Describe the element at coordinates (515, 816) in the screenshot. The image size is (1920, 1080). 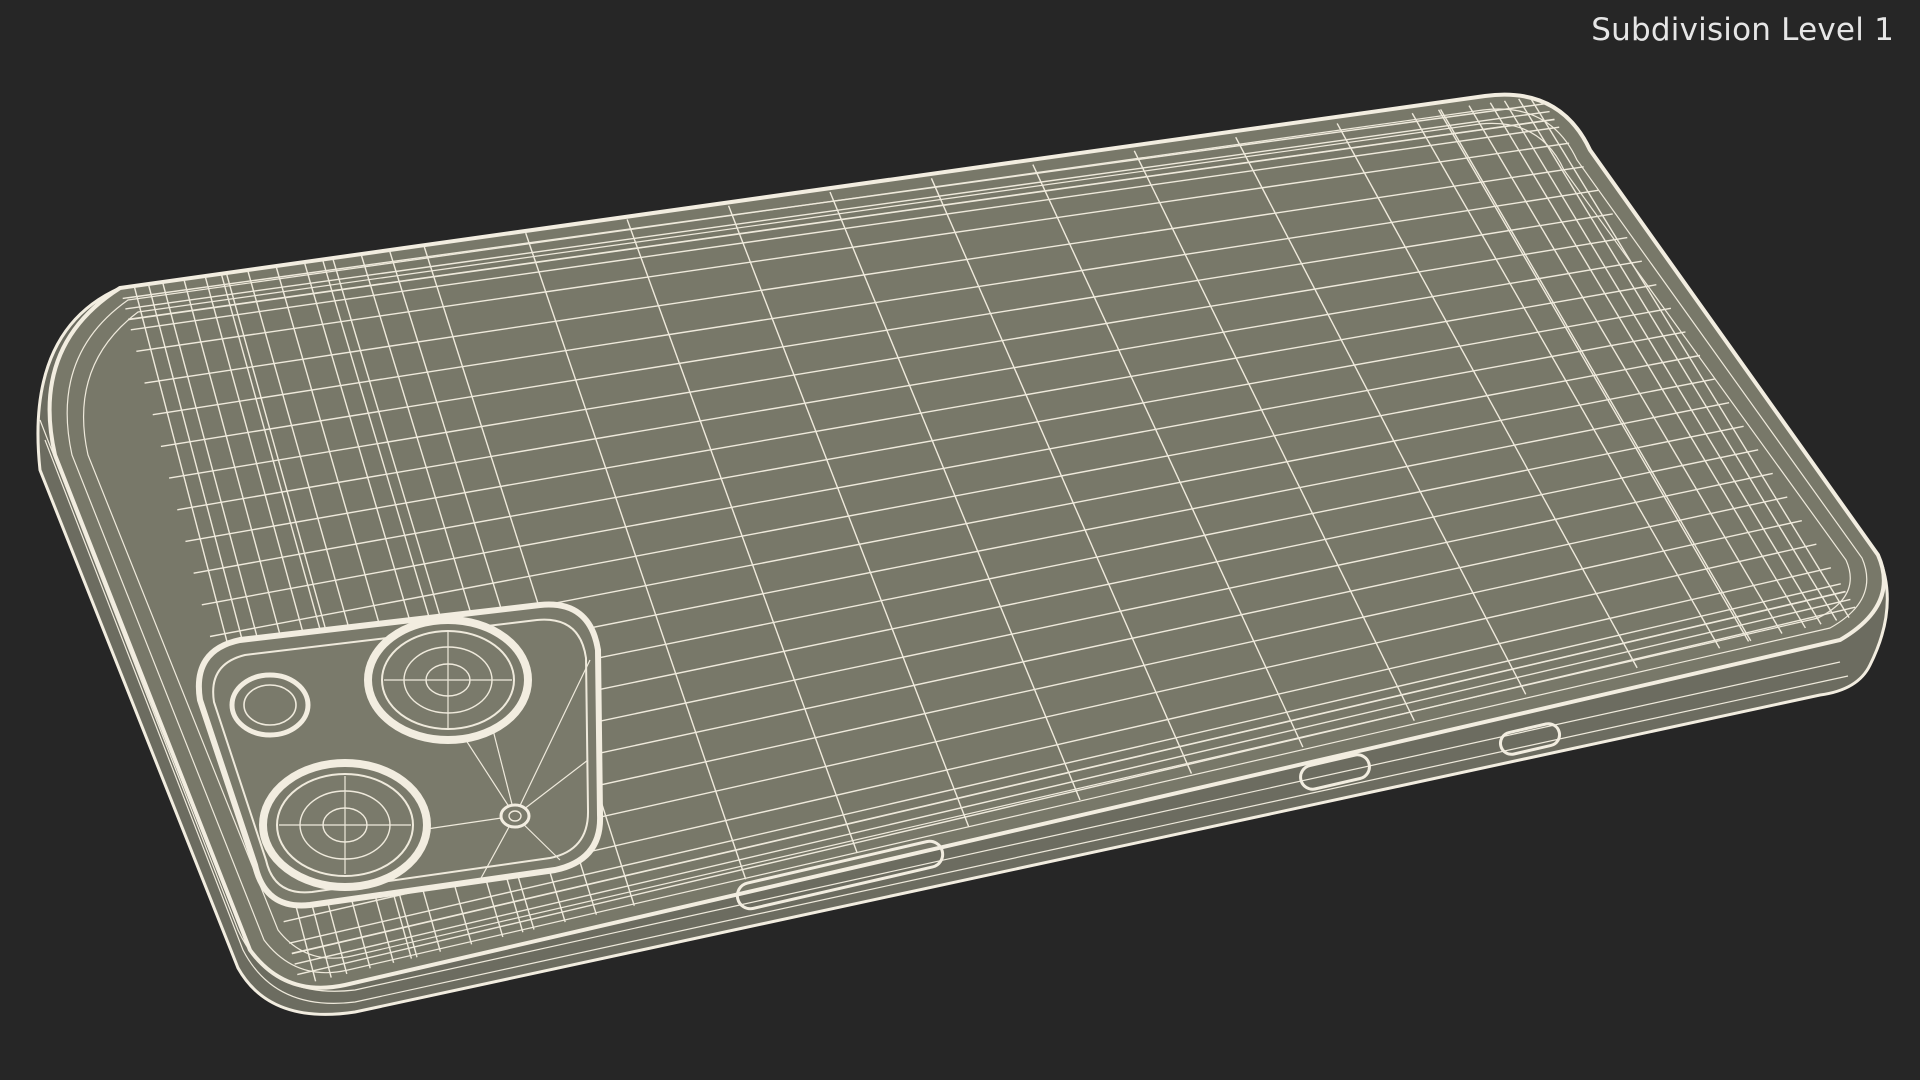
I see `microphone-dot` at that location.